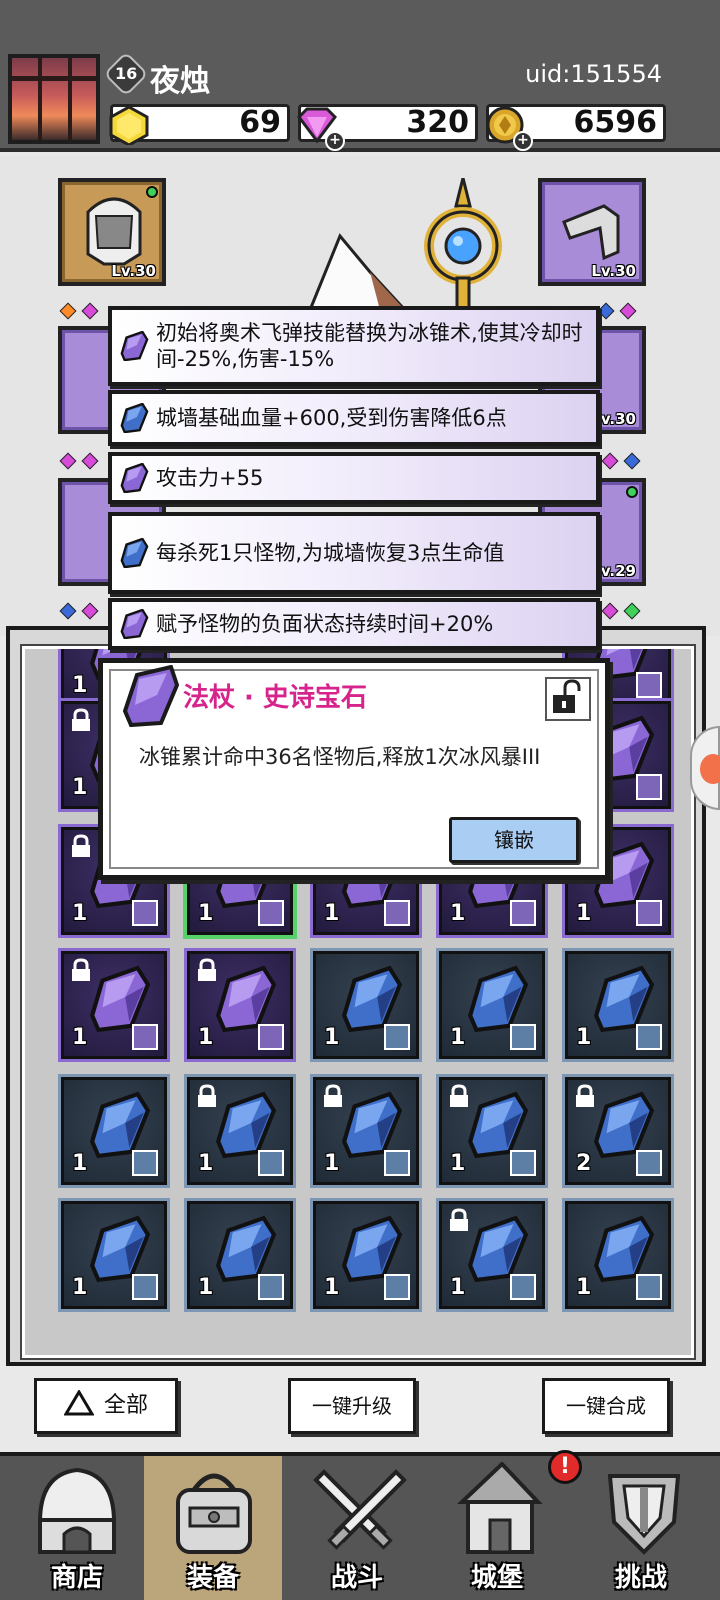 This screenshot has height=1600, width=720. What do you see at coordinates (129, 125) in the screenshot?
I see `gold-hexagon-icon` at bounding box center [129, 125].